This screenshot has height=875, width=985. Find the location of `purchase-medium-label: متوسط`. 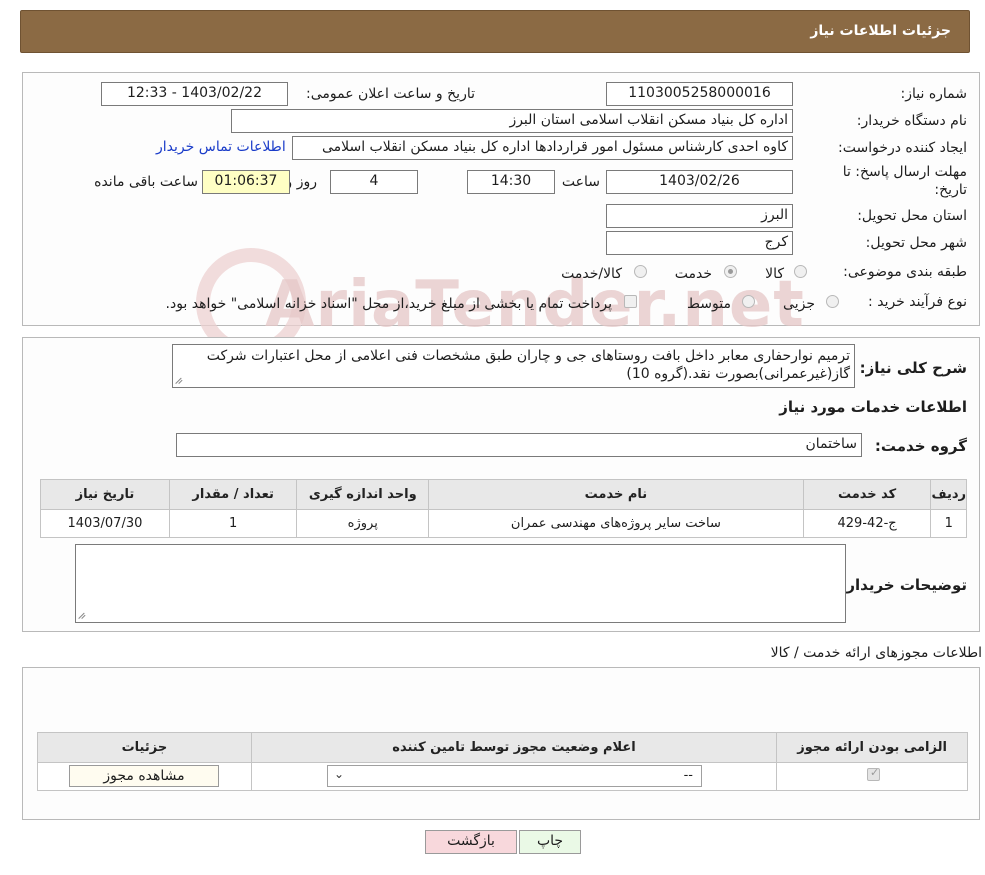

purchase-medium-label: متوسط is located at coordinates (709, 304).